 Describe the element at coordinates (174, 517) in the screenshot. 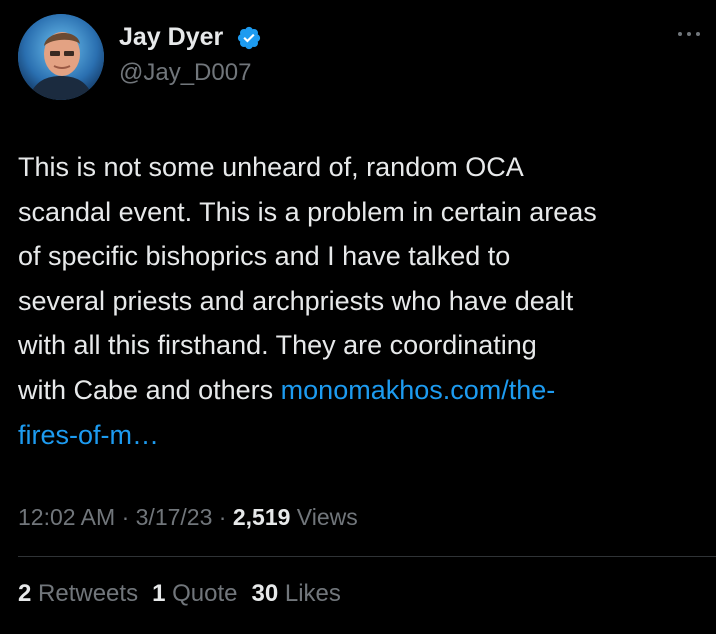

I see `tweet-date: 3/17/23` at that location.